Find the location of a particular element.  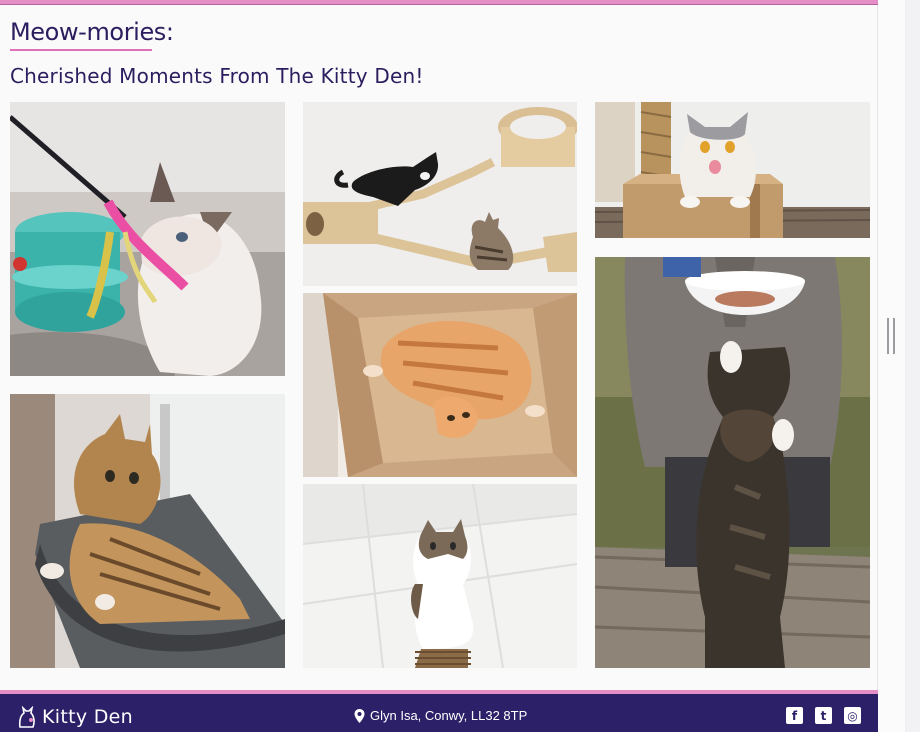

photo-cats-wall-shelves is located at coordinates (440, 194).